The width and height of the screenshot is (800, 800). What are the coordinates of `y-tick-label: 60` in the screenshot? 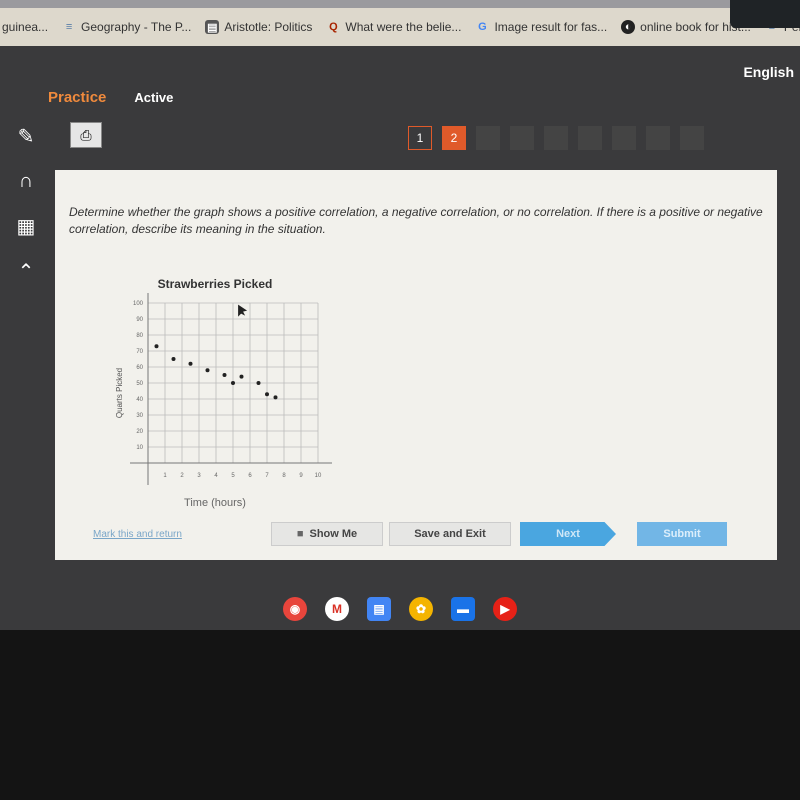 It's located at (139, 368).